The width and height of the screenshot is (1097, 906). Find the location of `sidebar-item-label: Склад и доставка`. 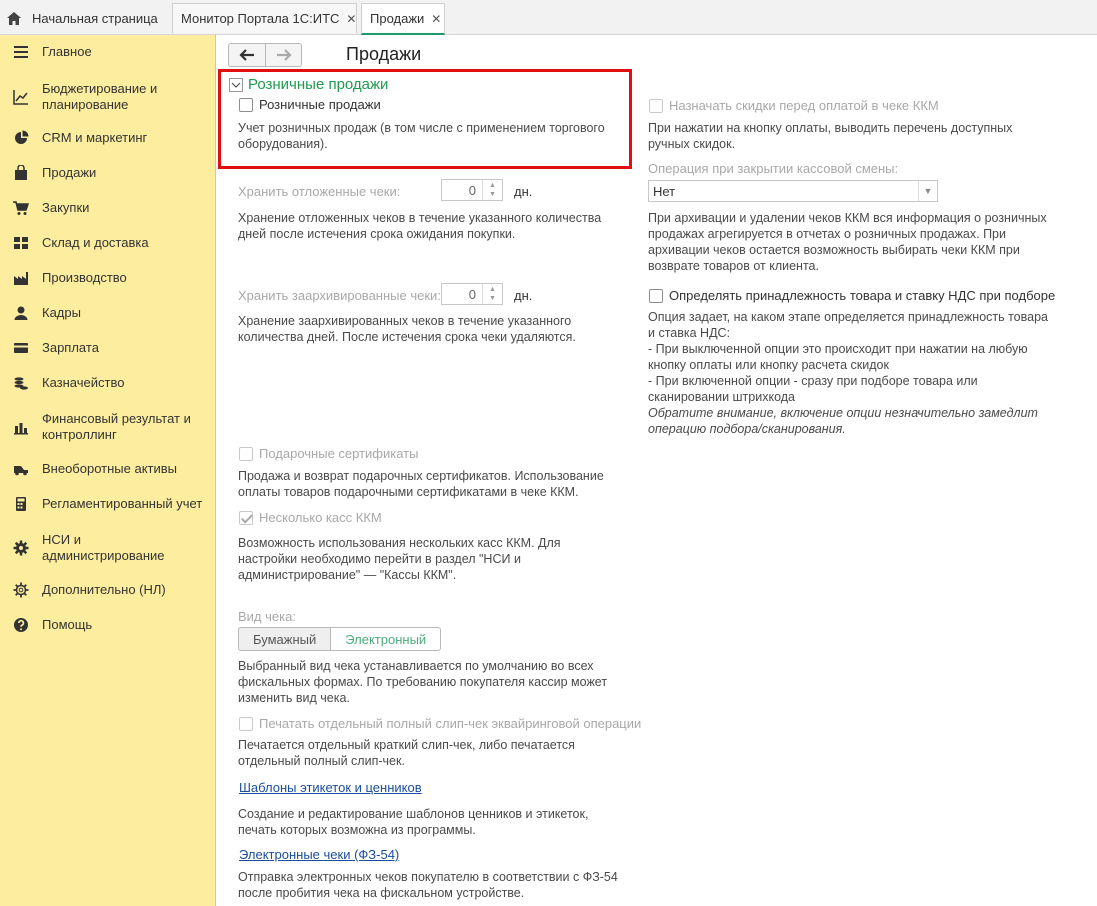

sidebar-item-label: Склад и доставка is located at coordinates (95, 242).